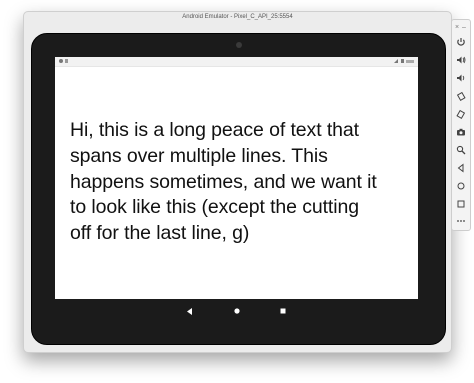 This screenshot has width=474, height=383. I want to click on window-titlebar: Android Emulator - Pixel_C_API_25:5554, so click(237, 19).